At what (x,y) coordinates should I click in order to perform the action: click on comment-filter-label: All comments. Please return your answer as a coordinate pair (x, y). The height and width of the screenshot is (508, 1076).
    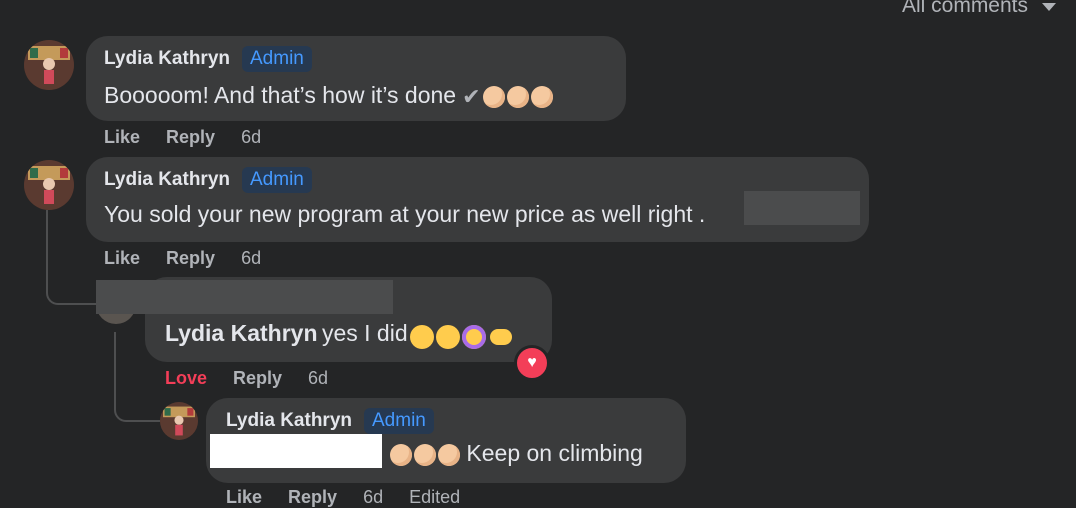
    Looking at the image, I should click on (964, 8).